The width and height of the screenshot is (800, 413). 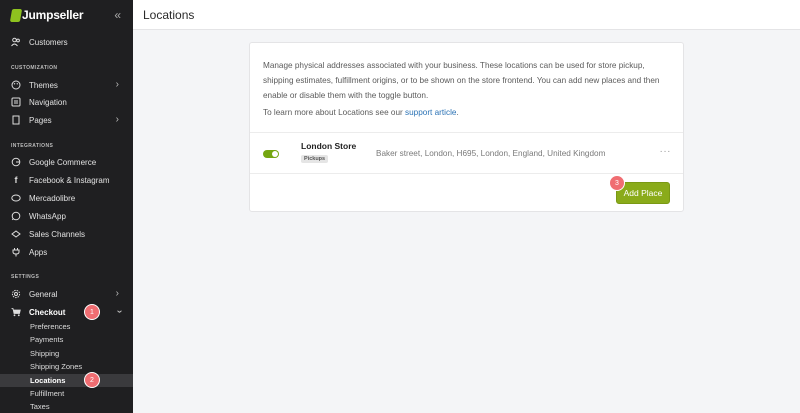 I want to click on sidebar-item-google-commerce: Google Commerce, so click(x=66, y=162).